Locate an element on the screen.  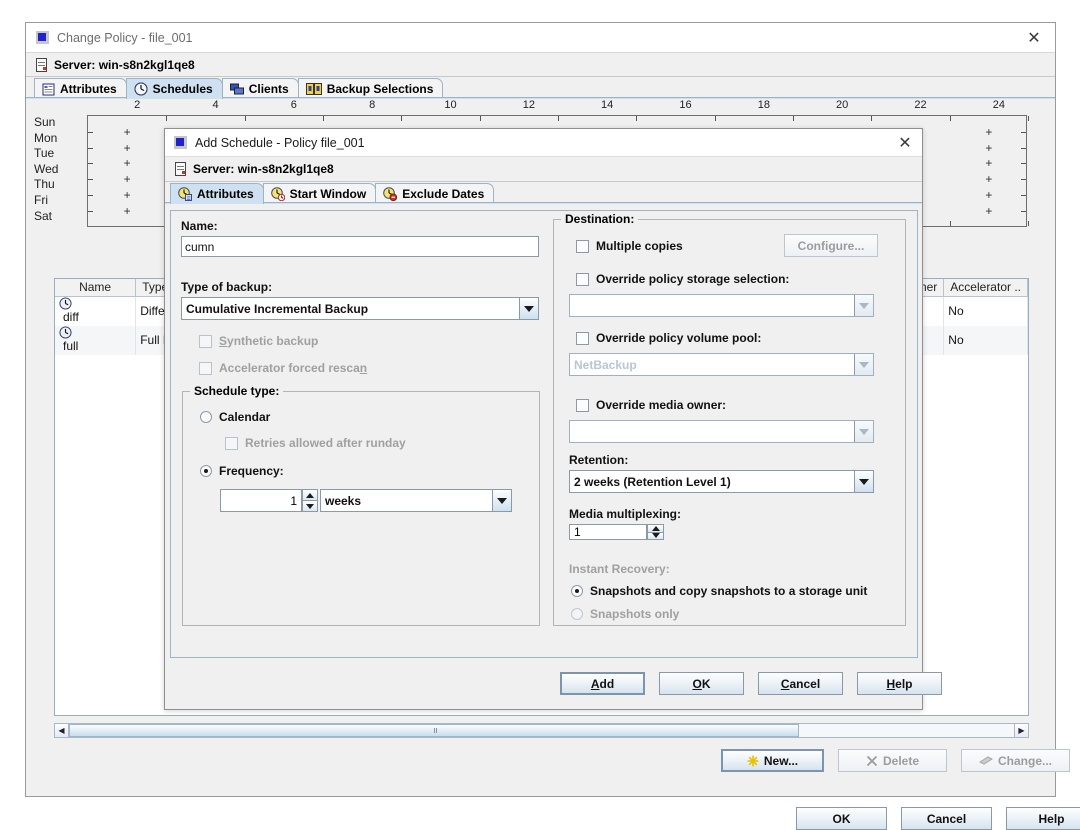
accelerator-forced-rescan-checkbox: Accelerator forced rescan is located at coordinates (370, 368).